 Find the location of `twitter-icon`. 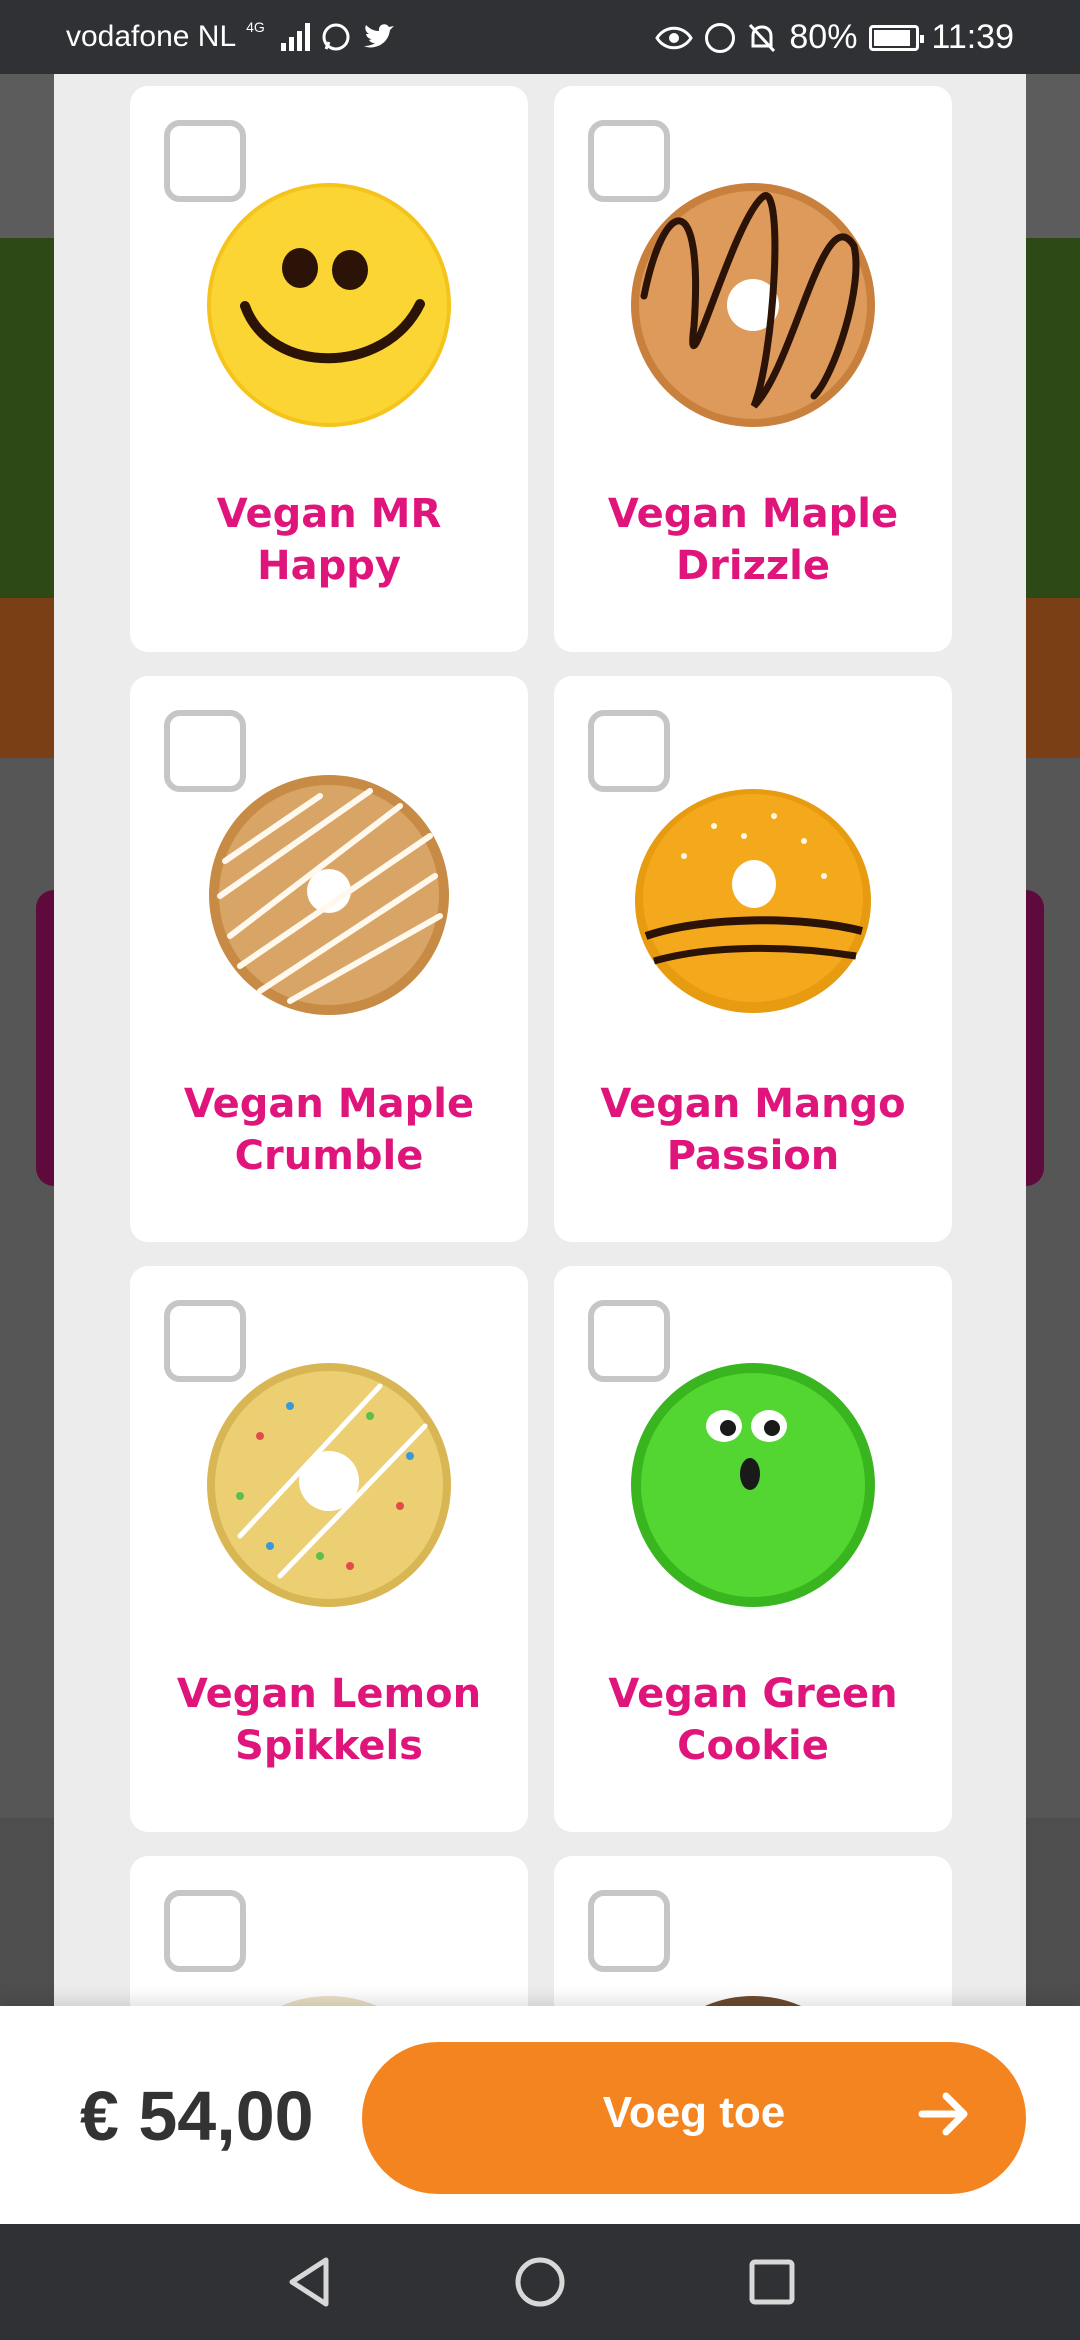

twitter-icon is located at coordinates (378, 36).